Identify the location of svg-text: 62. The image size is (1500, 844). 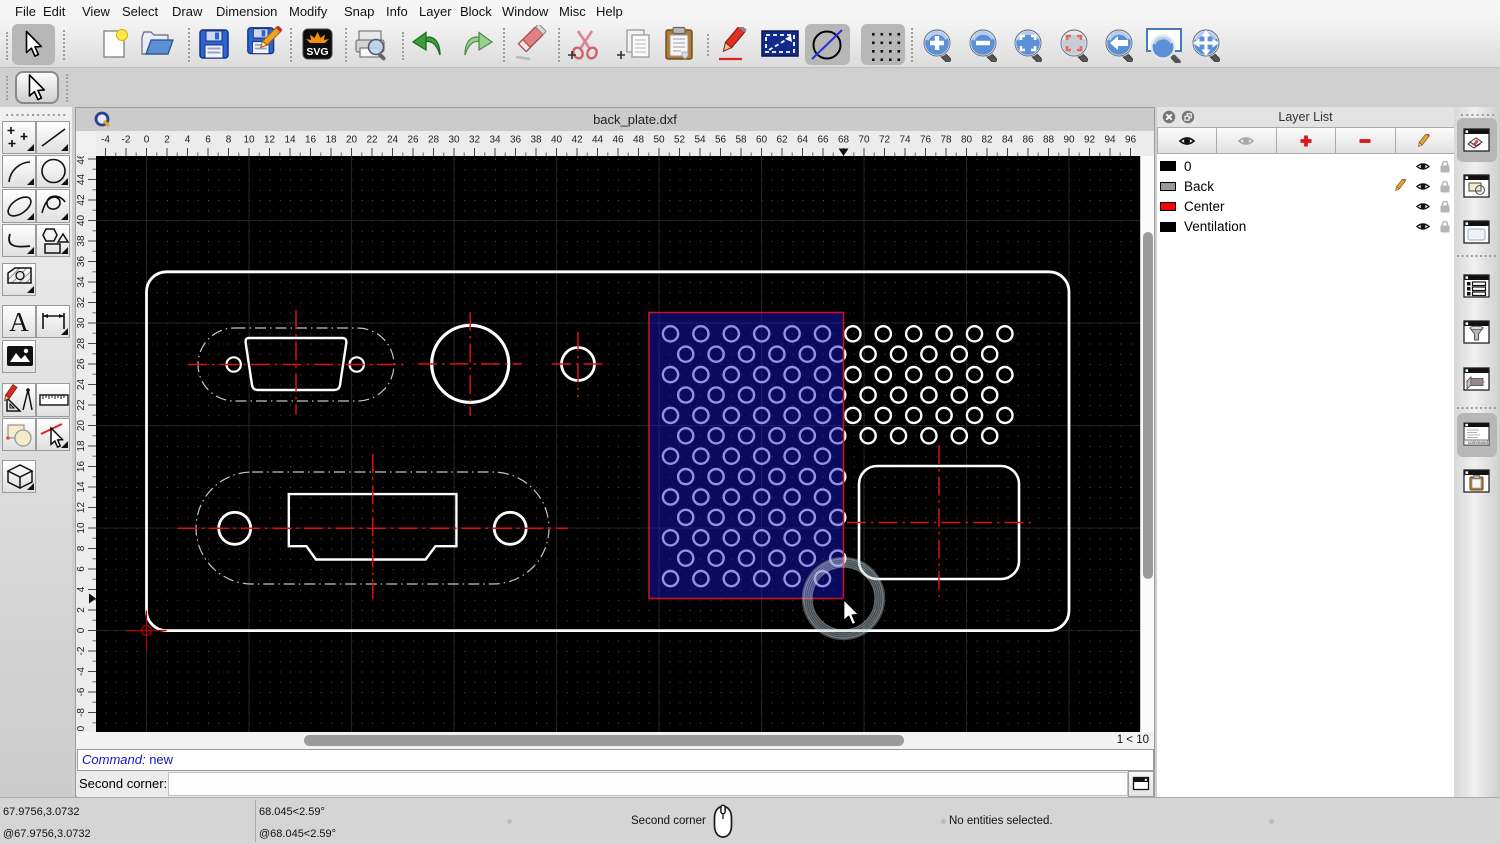
(782, 140).